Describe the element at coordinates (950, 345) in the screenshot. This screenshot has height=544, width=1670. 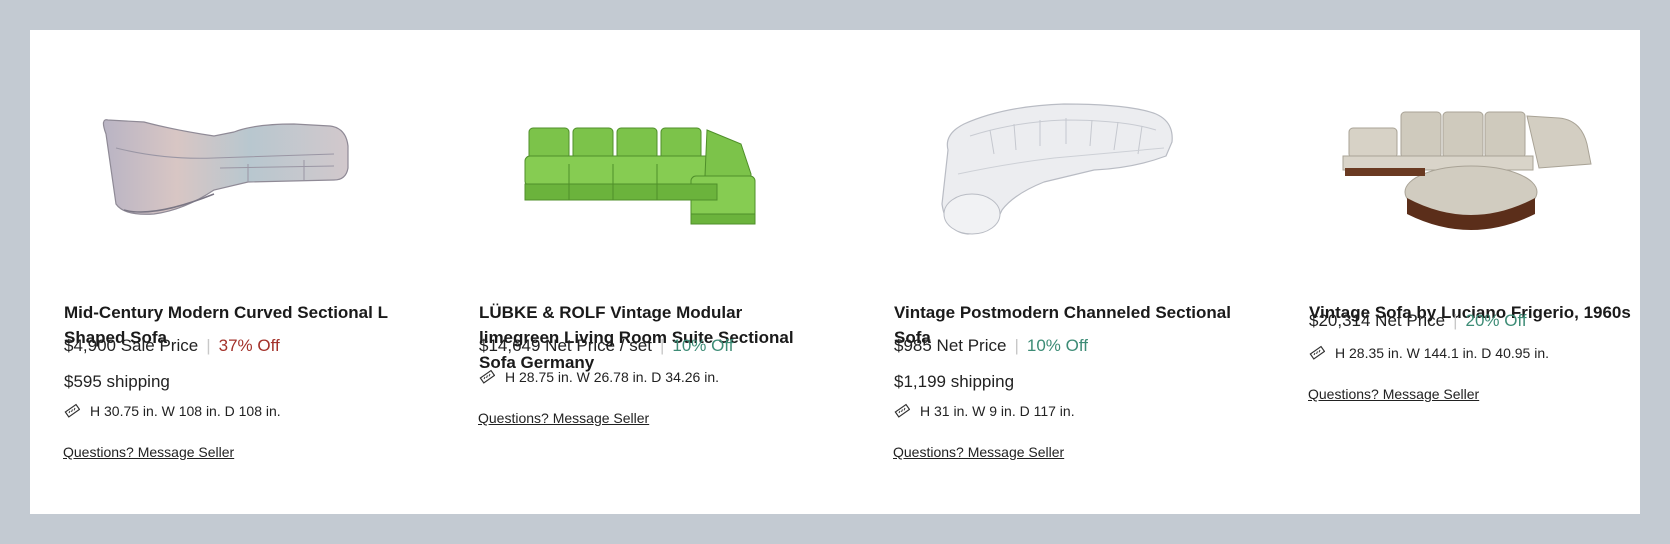
I see `price: $985 Net Price` at that location.